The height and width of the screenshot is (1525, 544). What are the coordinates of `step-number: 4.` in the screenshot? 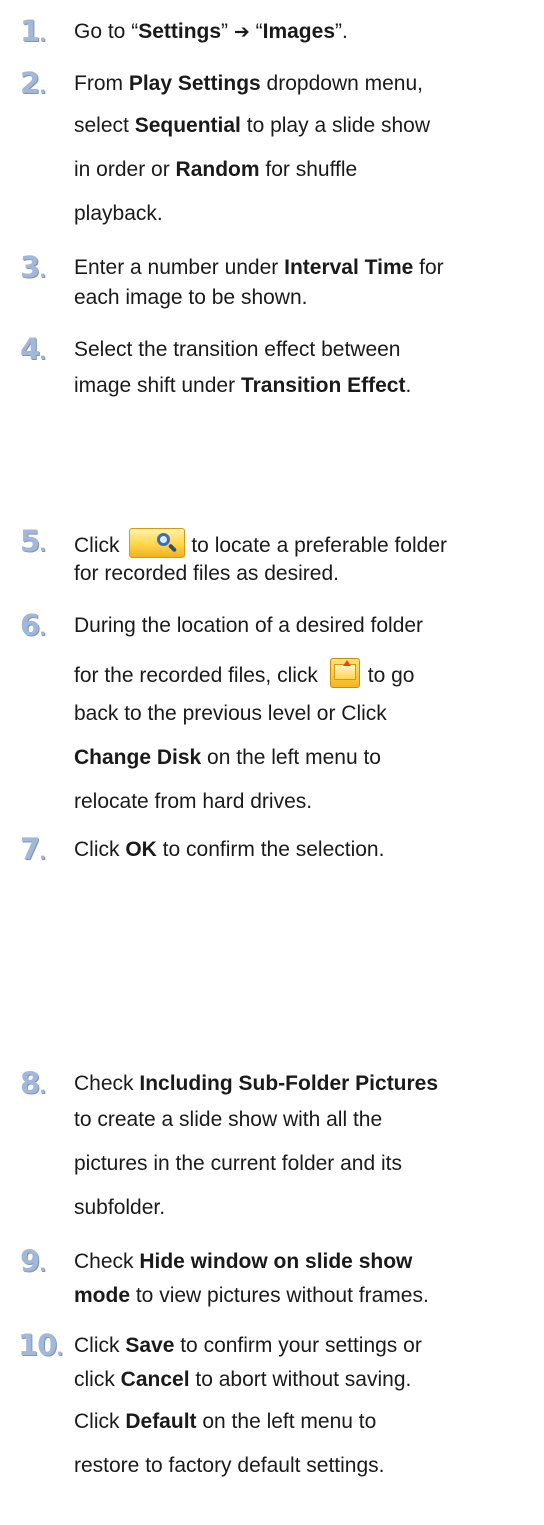 It's located at (33, 349).